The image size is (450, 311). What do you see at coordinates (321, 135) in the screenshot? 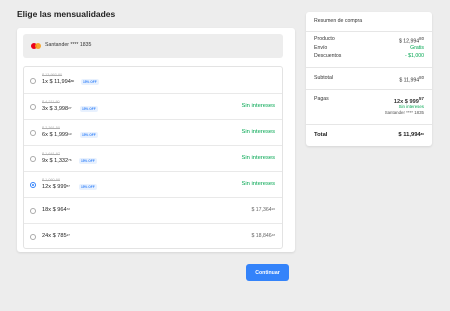
I see `total-label: Total` at bounding box center [321, 135].